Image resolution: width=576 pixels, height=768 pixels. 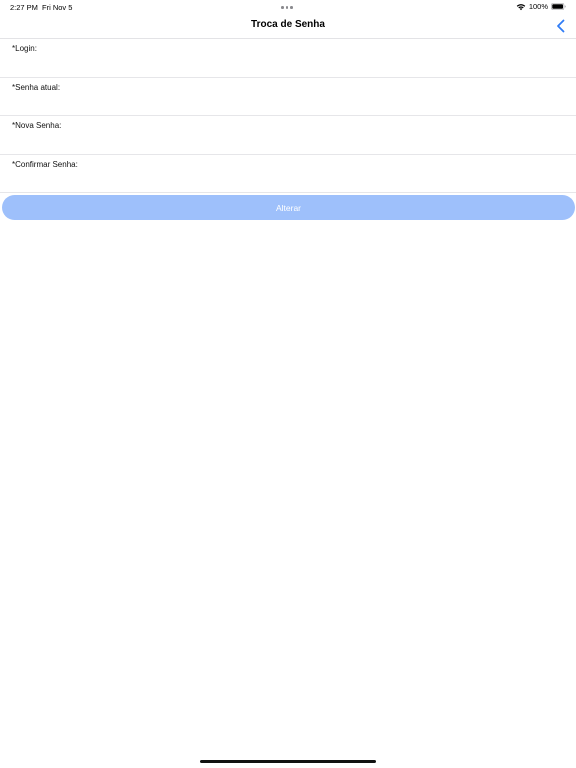 I want to click on status-indicators: 100%, so click(x=541, y=6).